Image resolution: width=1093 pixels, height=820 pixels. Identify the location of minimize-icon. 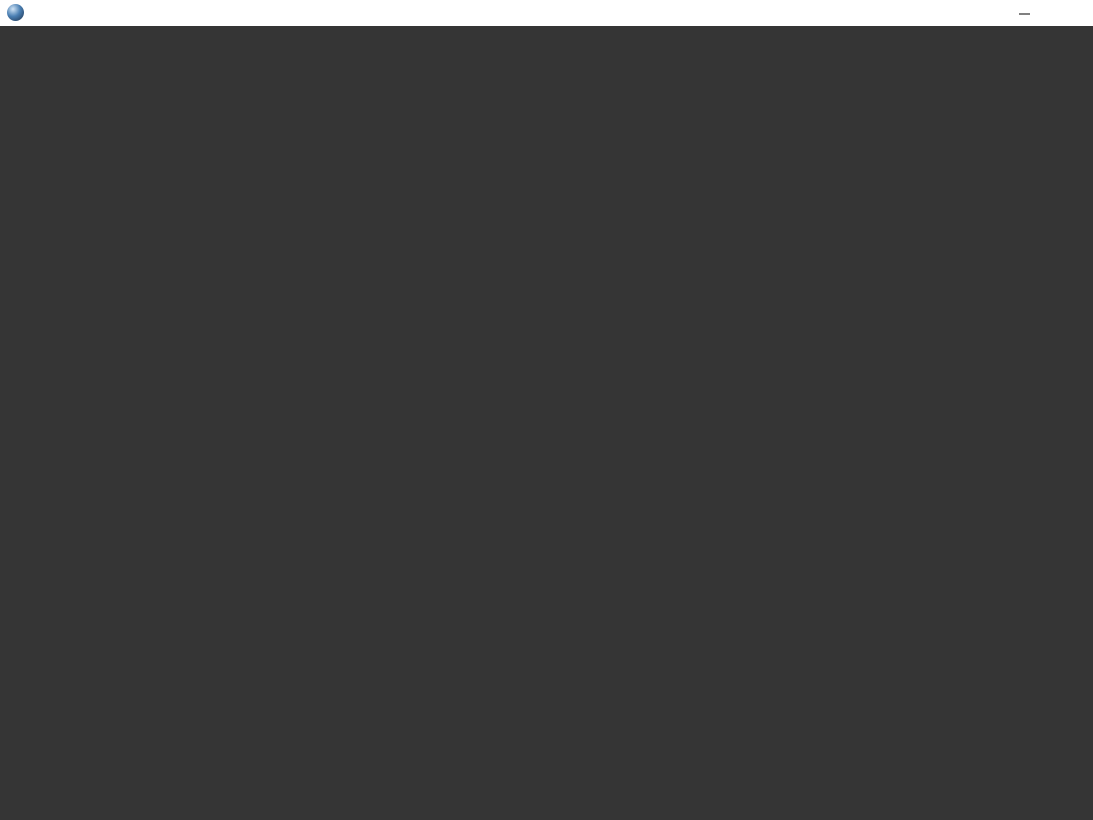
(1024, 13).